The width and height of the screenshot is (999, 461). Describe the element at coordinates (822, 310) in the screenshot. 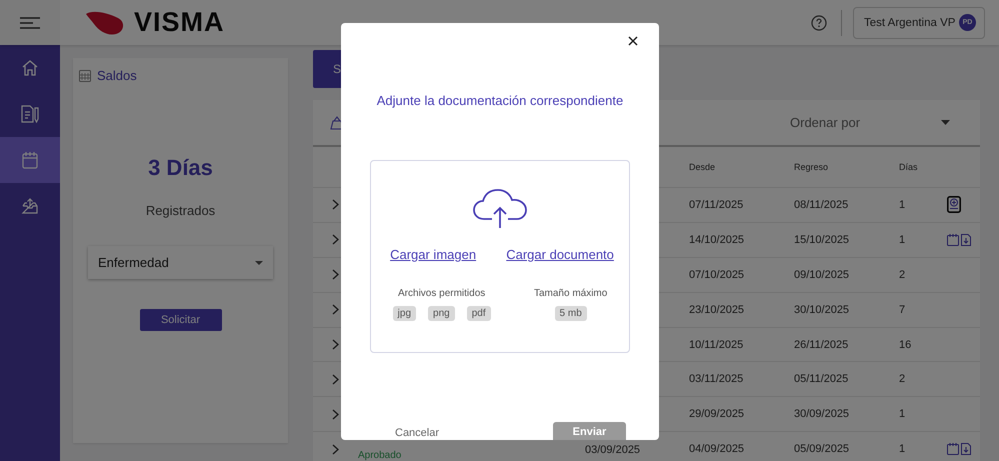

I see `table-cell: 30/10/2025` at that location.